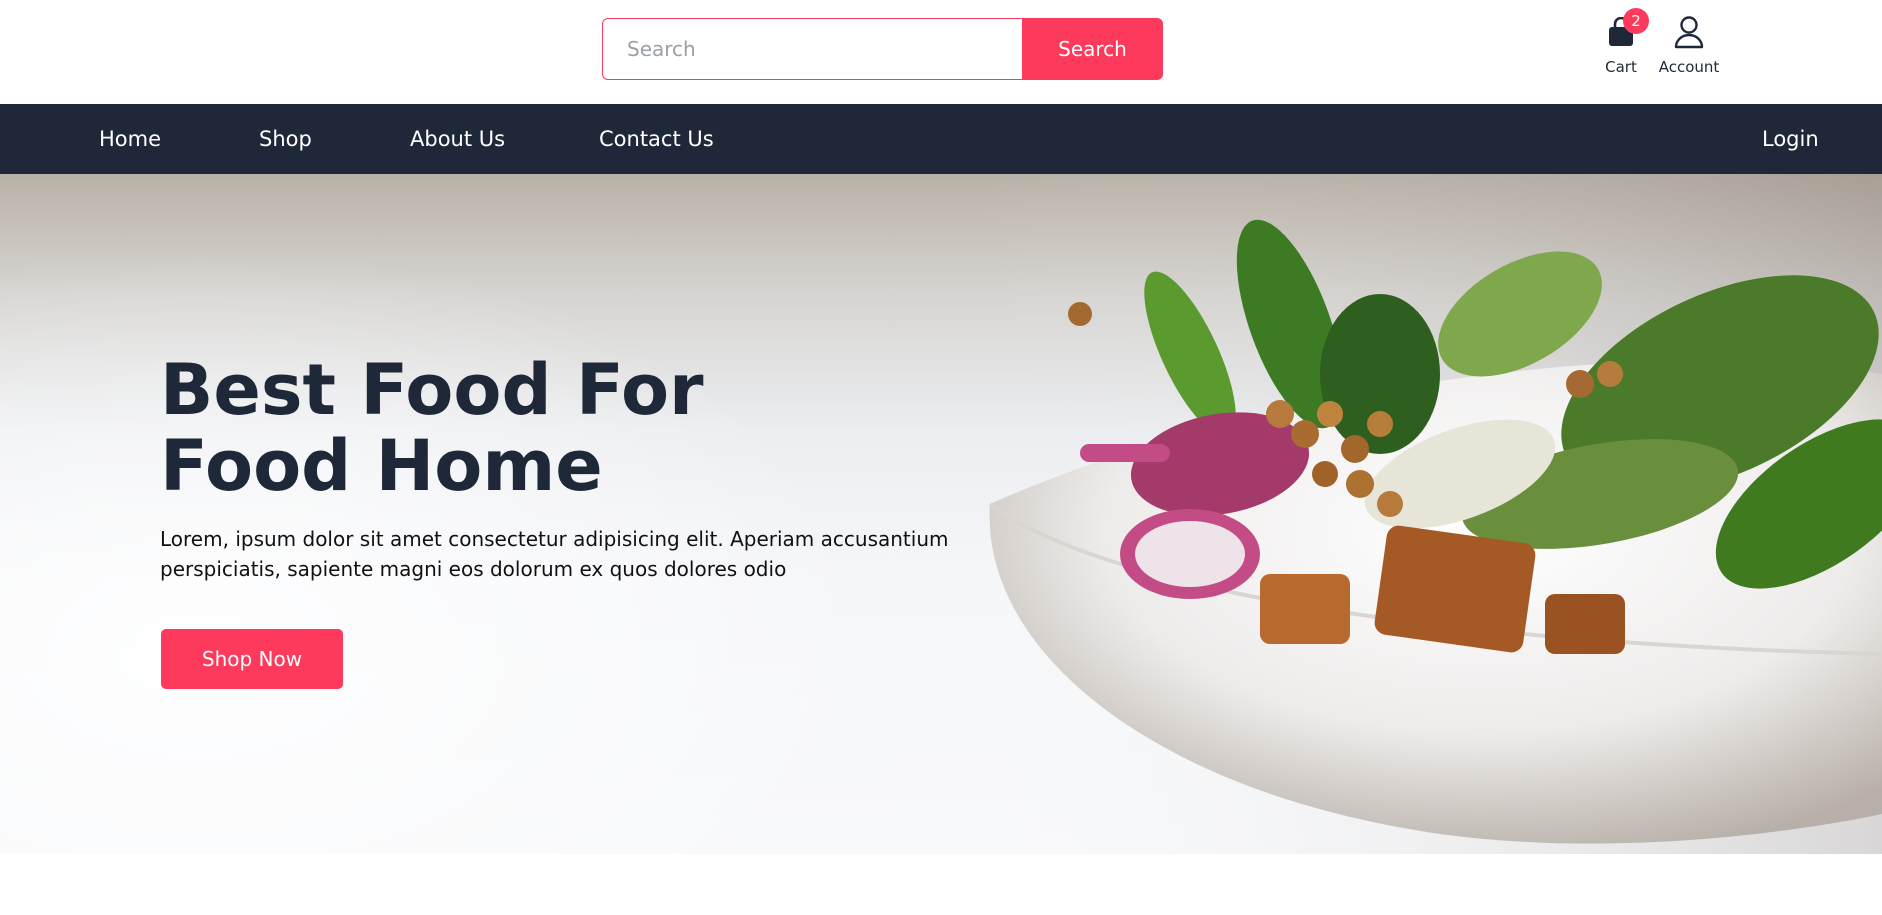 The height and width of the screenshot is (915, 1882). I want to click on nav-item-about-us: About Us, so click(457, 139).